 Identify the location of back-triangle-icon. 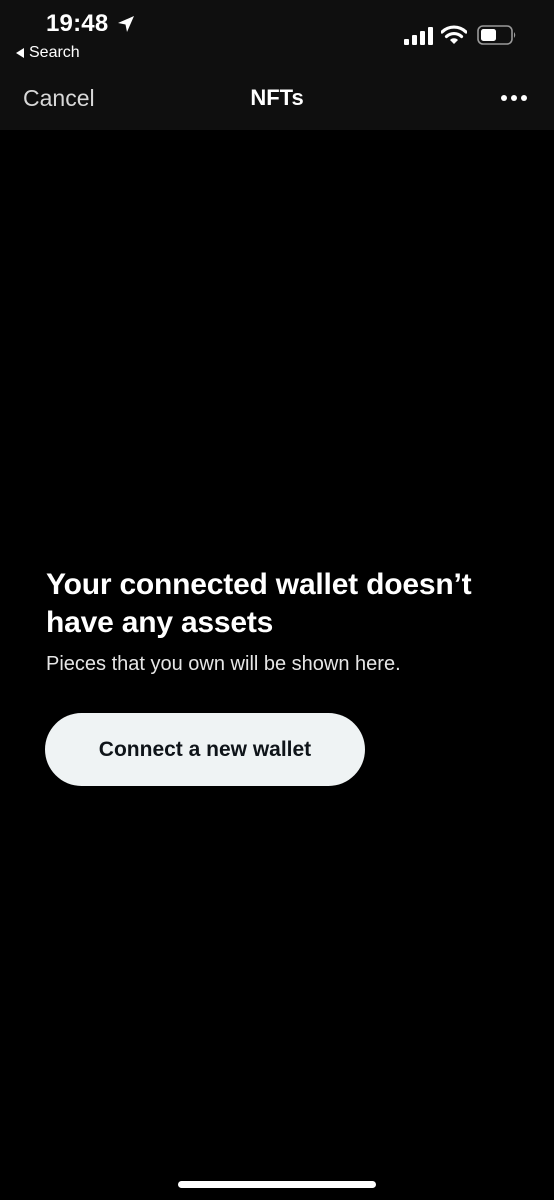
(20, 53).